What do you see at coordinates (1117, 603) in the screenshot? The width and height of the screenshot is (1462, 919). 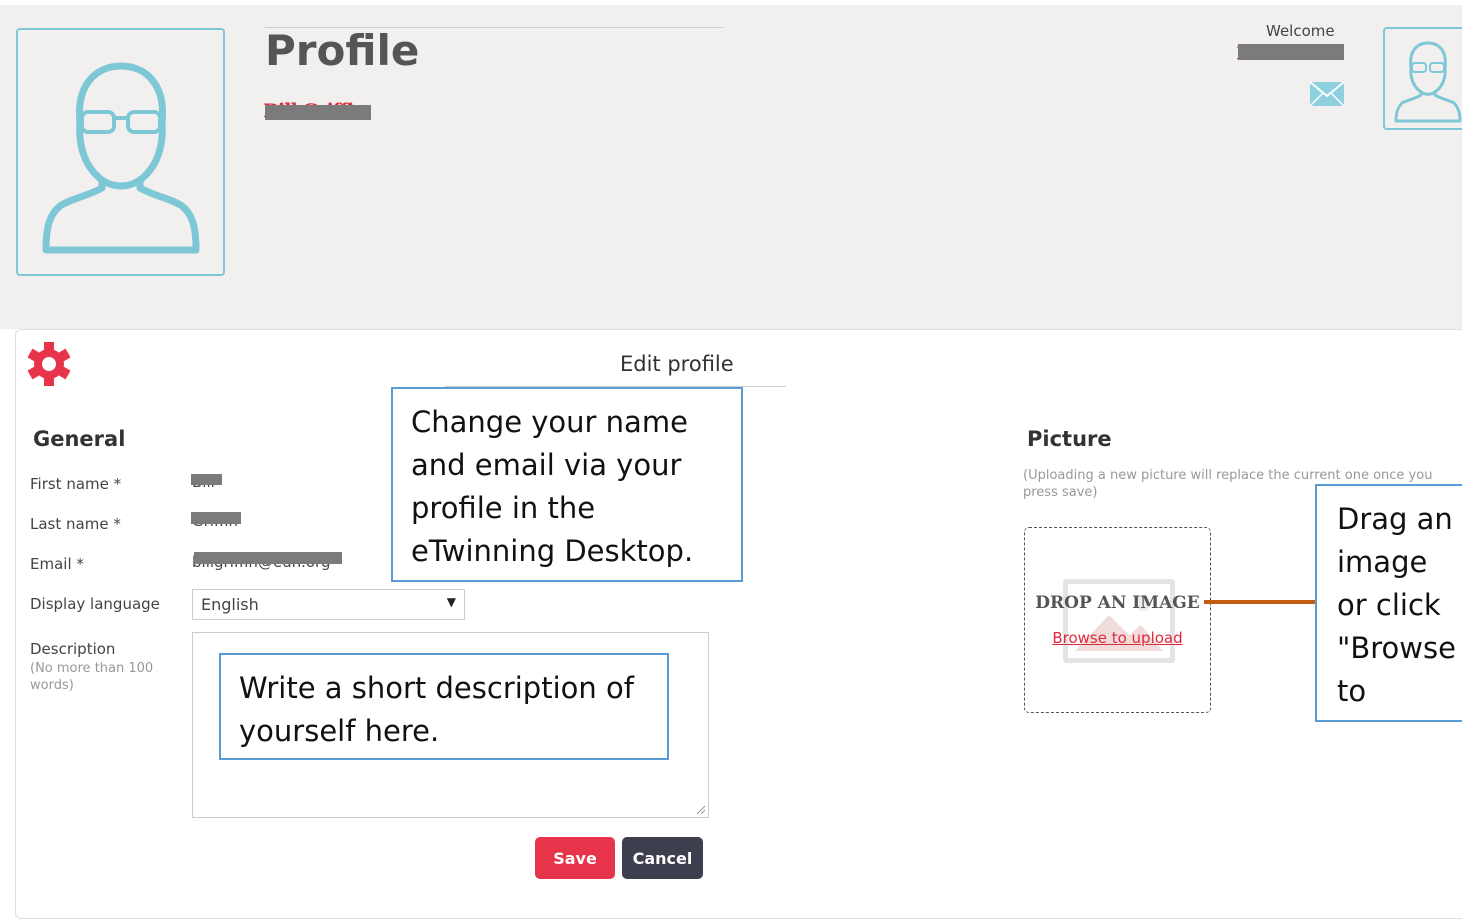 I see `drop-image-label: DROP AN IMAGE` at bounding box center [1117, 603].